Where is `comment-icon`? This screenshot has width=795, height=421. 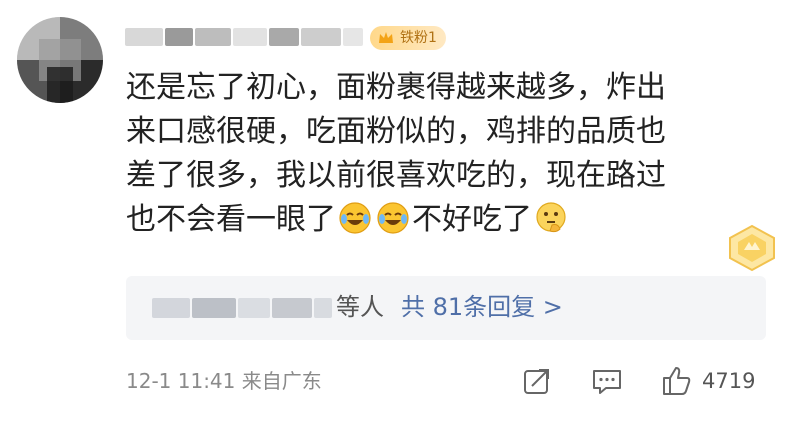
comment-icon is located at coordinates (607, 381).